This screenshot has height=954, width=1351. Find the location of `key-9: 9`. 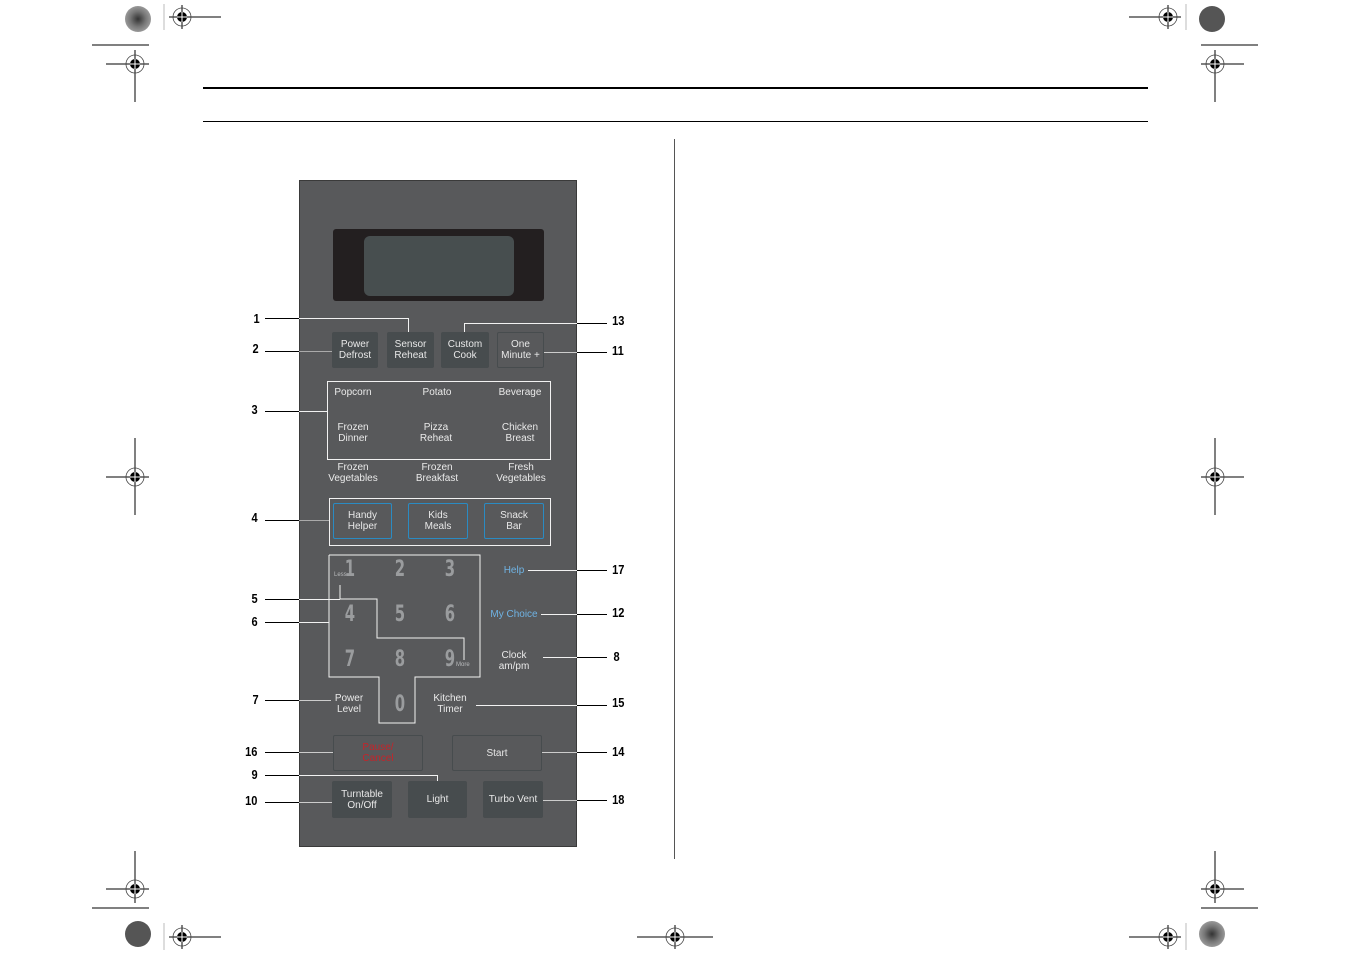

key-9: 9 is located at coordinates (450, 659).